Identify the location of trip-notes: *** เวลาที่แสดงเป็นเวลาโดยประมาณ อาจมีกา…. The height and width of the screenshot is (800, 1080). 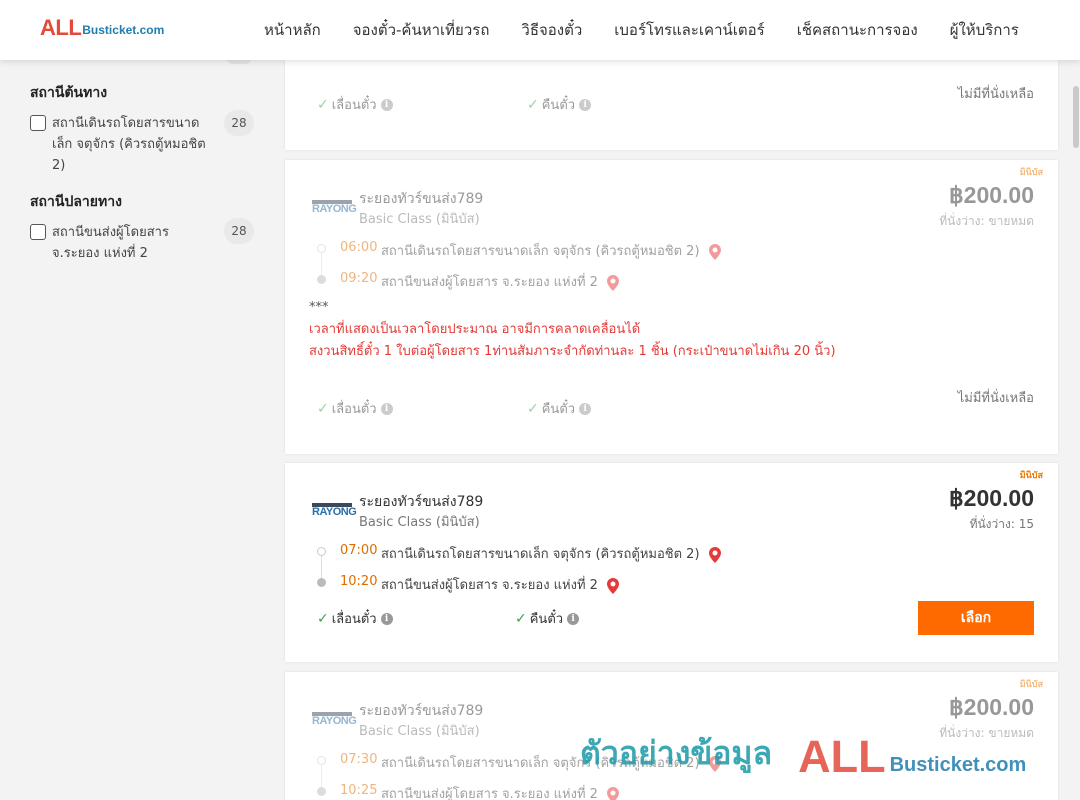
(572, 330).